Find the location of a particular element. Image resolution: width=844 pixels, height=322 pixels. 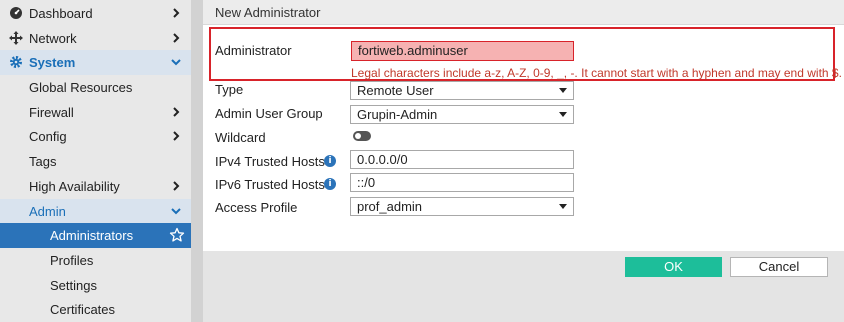

sidebar-item-profiles: Profiles is located at coordinates (95, 260).